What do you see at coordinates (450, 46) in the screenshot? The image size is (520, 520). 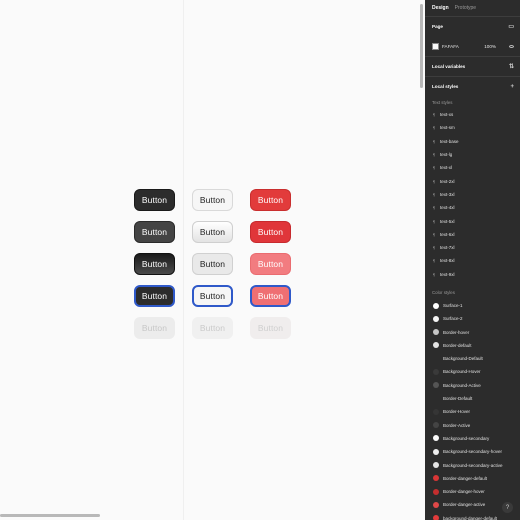 I see `page-color-hex: FAFAFA` at bounding box center [450, 46].